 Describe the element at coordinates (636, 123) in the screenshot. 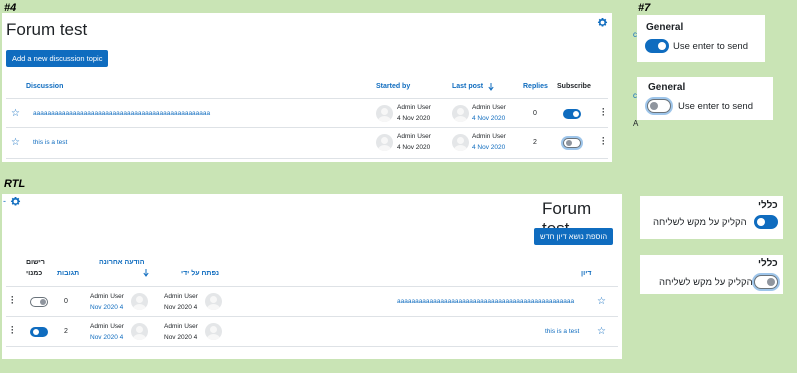

I see `clipped-text-fragment: A` at that location.